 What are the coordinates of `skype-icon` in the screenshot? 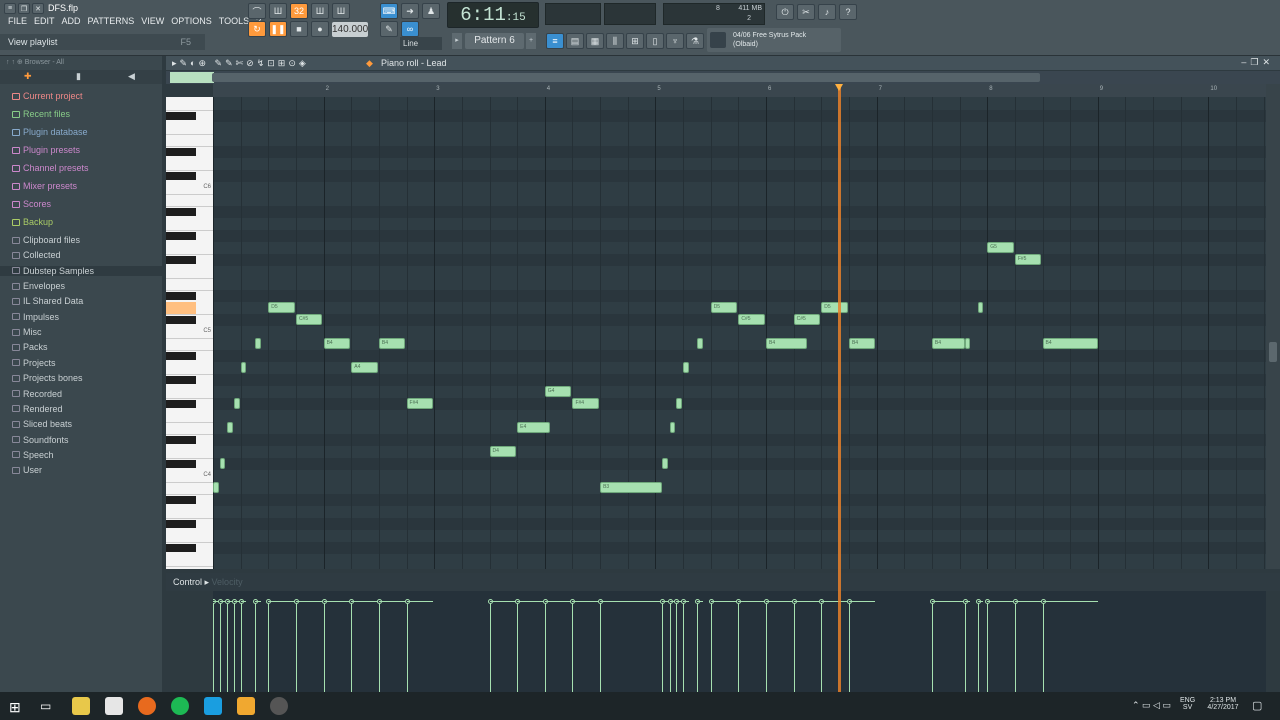 It's located at (213, 706).